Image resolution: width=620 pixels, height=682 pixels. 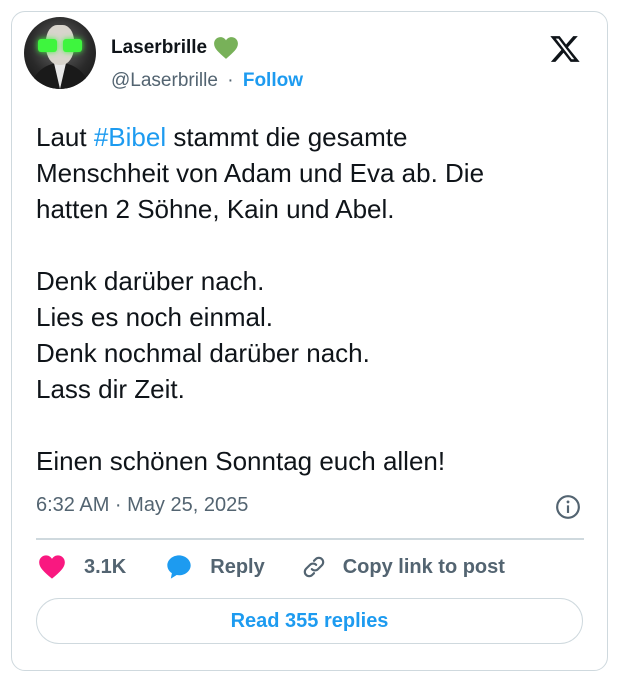 What do you see at coordinates (215, 209) in the screenshot?
I see `tweet-line: hatten 2 Söhne, Kain und Abel.` at bounding box center [215, 209].